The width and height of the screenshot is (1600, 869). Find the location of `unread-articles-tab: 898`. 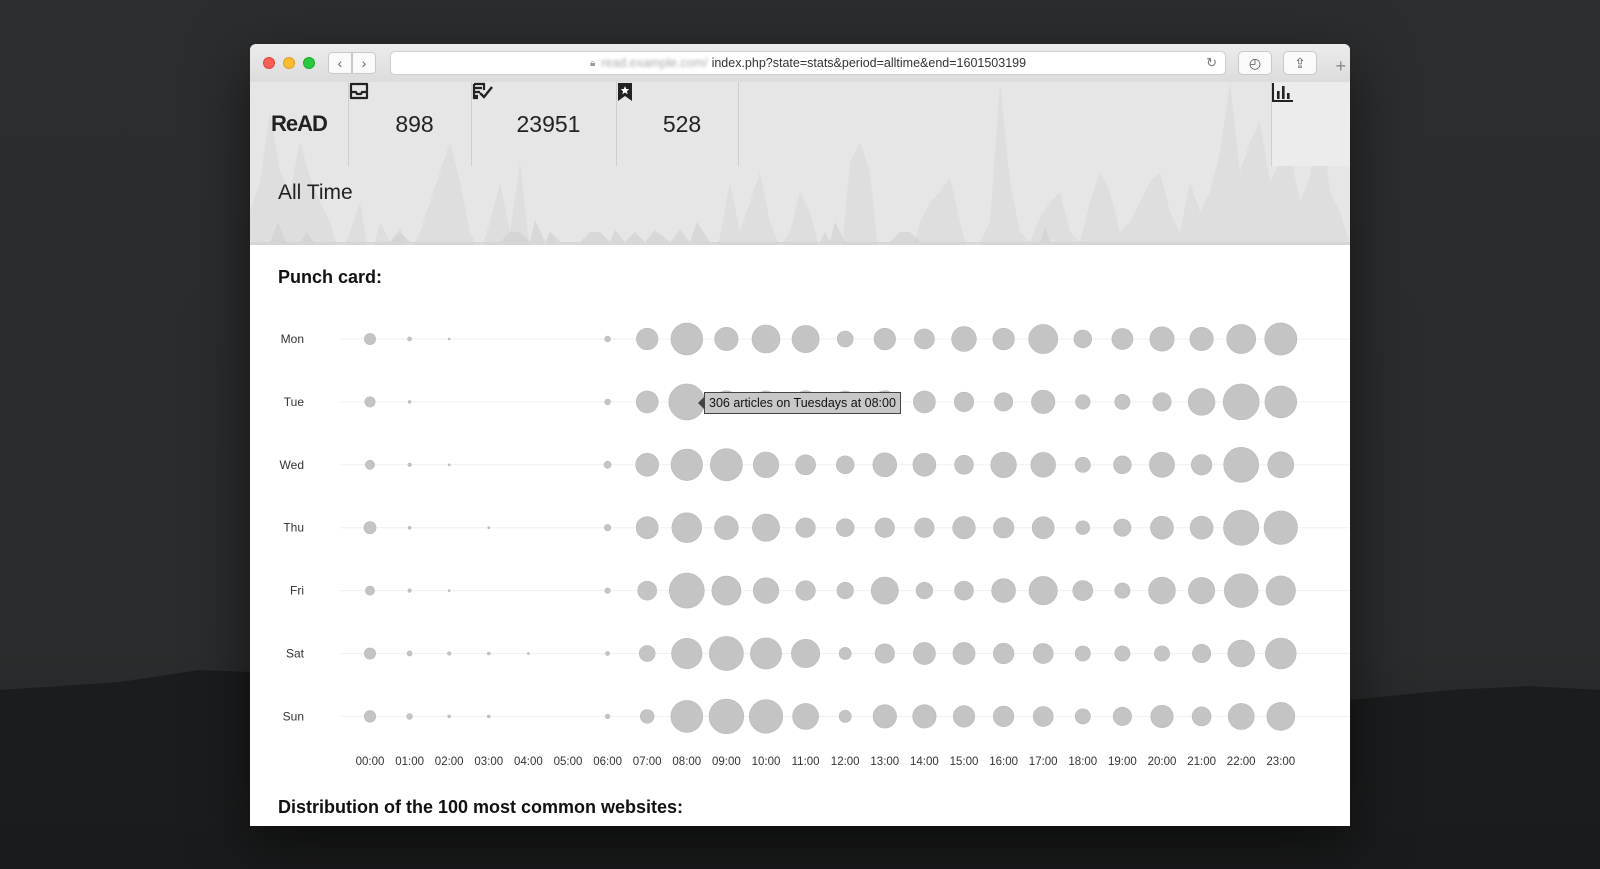

unread-articles-tab: 898 is located at coordinates (410, 124).